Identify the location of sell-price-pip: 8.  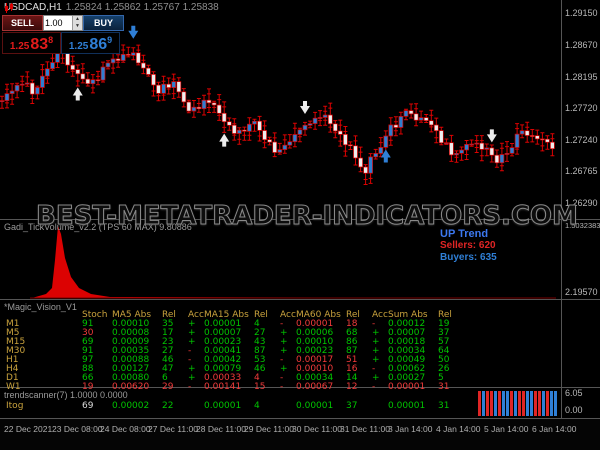
(51, 40).